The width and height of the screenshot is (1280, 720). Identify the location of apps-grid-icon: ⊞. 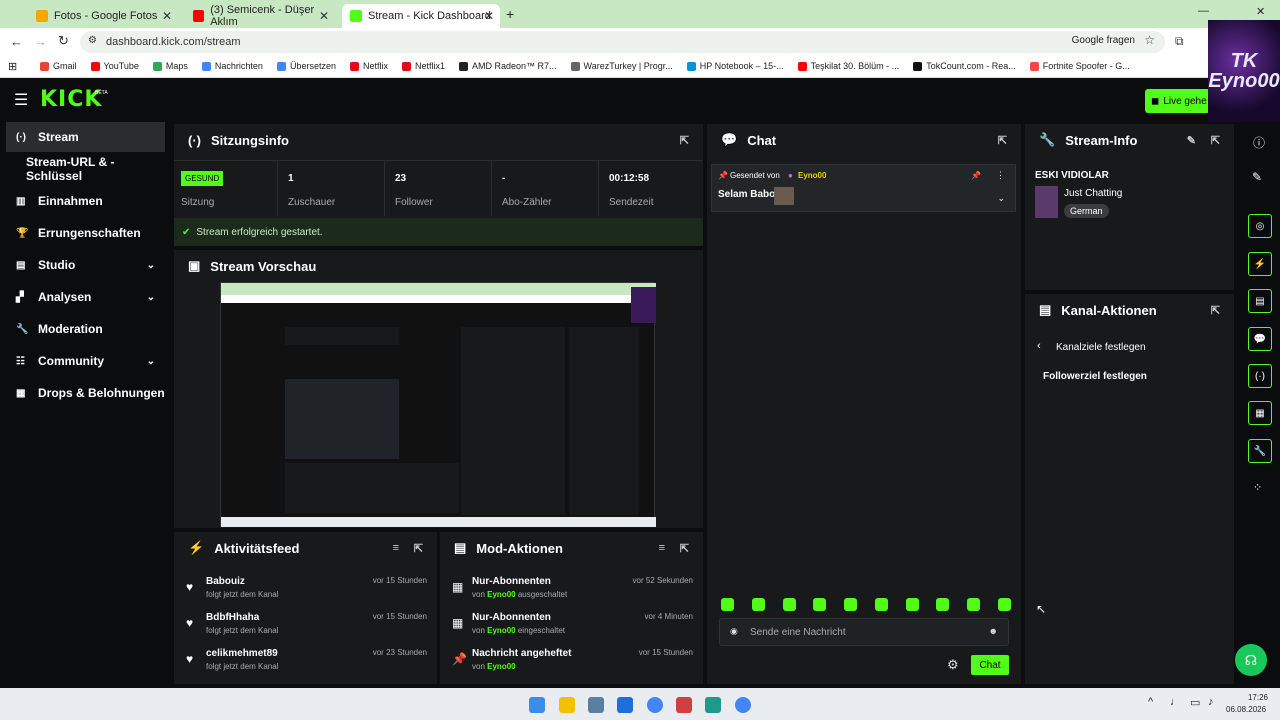
(12, 66).